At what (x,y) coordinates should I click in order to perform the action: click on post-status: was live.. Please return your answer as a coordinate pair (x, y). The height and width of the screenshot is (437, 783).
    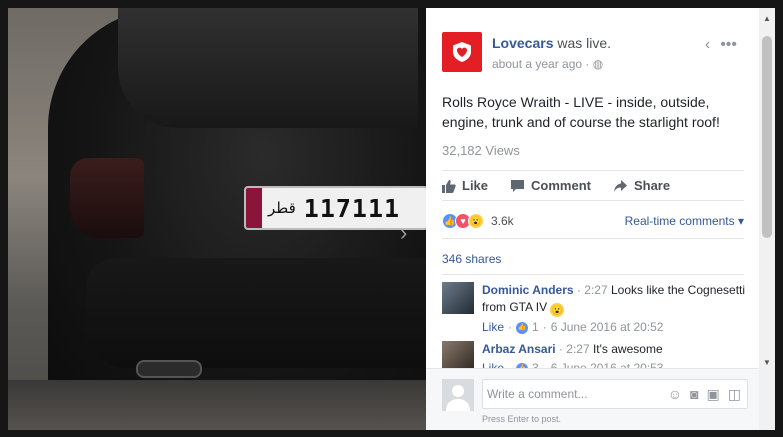
    Looking at the image, I should click on (584, 43).